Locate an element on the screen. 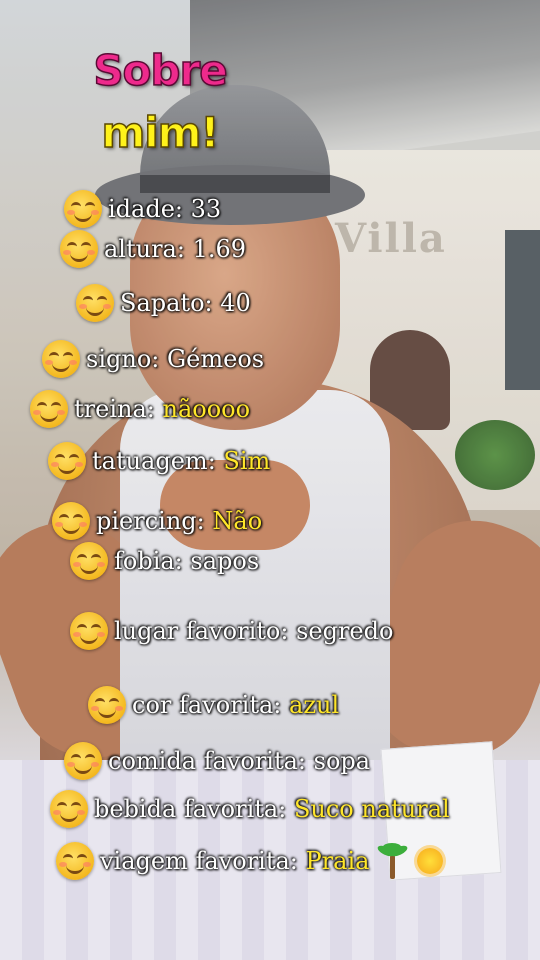 Image resolution: width=540 pixels, height=960 pixels. info-row-sapato: Sapato: 40 is located at coordinates (163, 303).